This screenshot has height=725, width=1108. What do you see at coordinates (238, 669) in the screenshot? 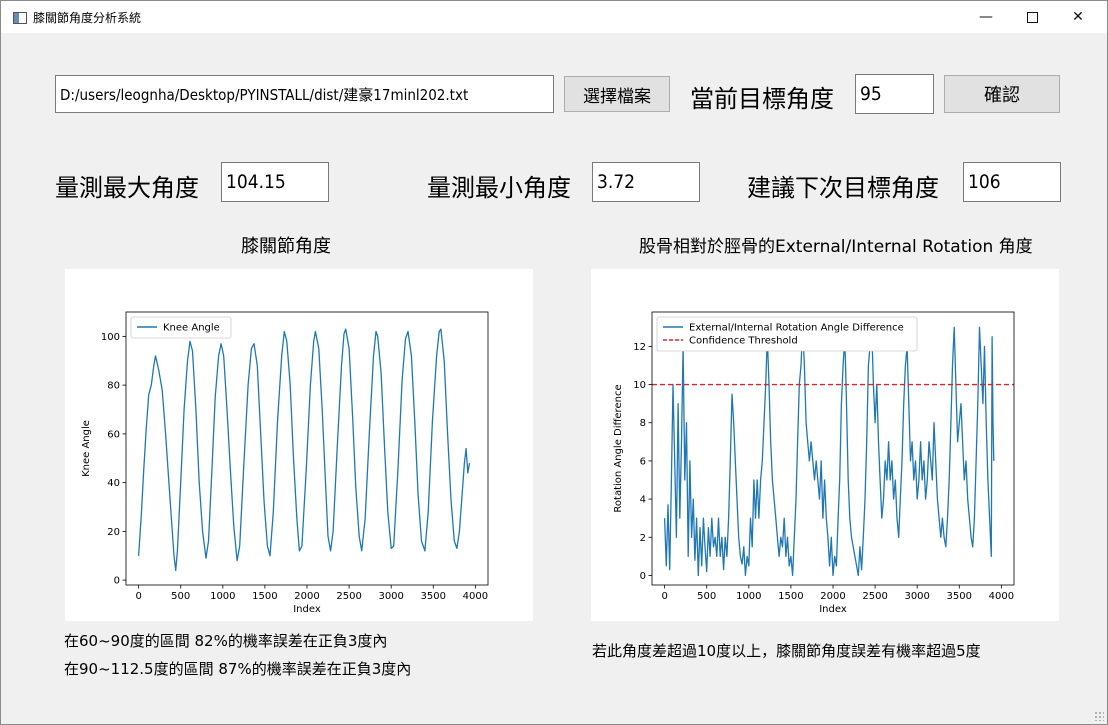
I see `left-note-2: 在90~112.5度的區間 87%的機率誤差在正負3度內` at bounding box center [238, 669].